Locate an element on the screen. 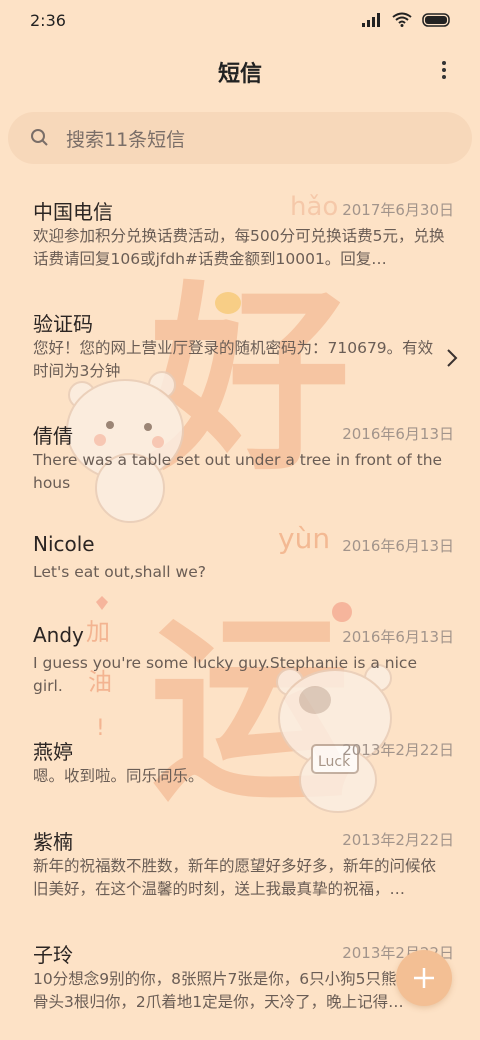 The image size is (480, 1040). status-bar: 2:36 is located at coordinates (240, 22).